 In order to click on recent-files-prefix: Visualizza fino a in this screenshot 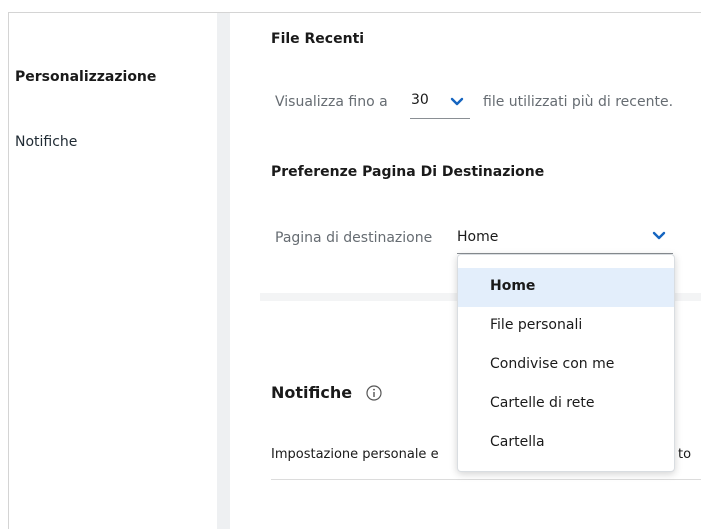, I will do `click(331, 102)`.